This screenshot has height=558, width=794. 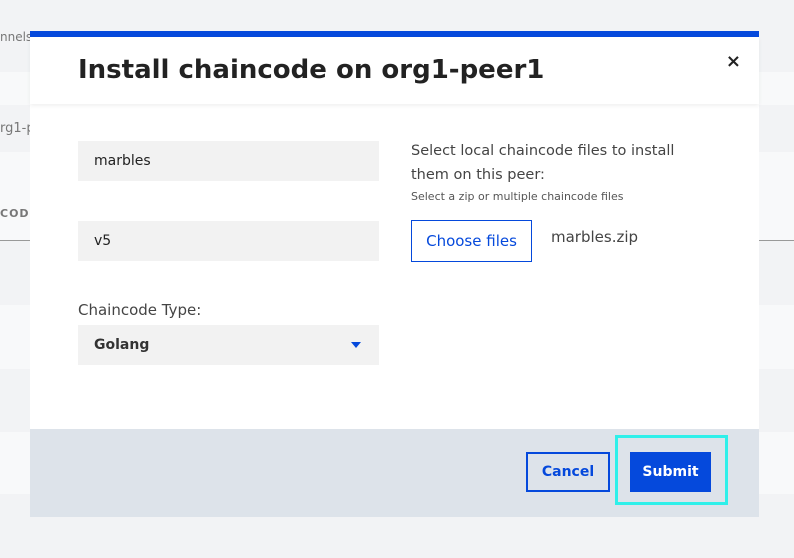 What do you see at coordinates (471, 241) in the screenshot?
I see `choose-files-button: Choose files` at bounding box center [471, 241].